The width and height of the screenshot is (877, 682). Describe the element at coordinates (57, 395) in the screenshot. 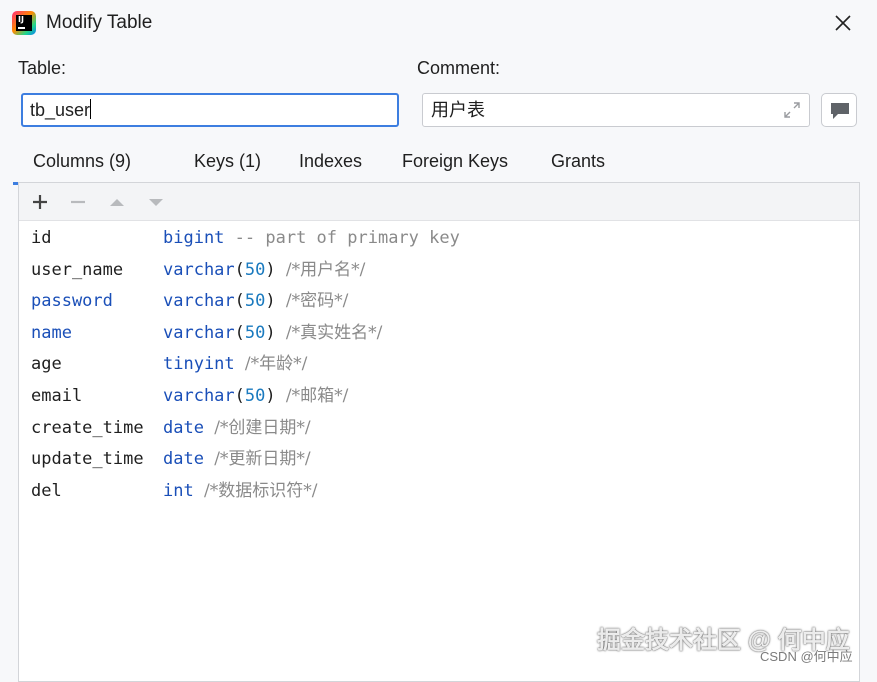

I see `column-name: email` at that location.